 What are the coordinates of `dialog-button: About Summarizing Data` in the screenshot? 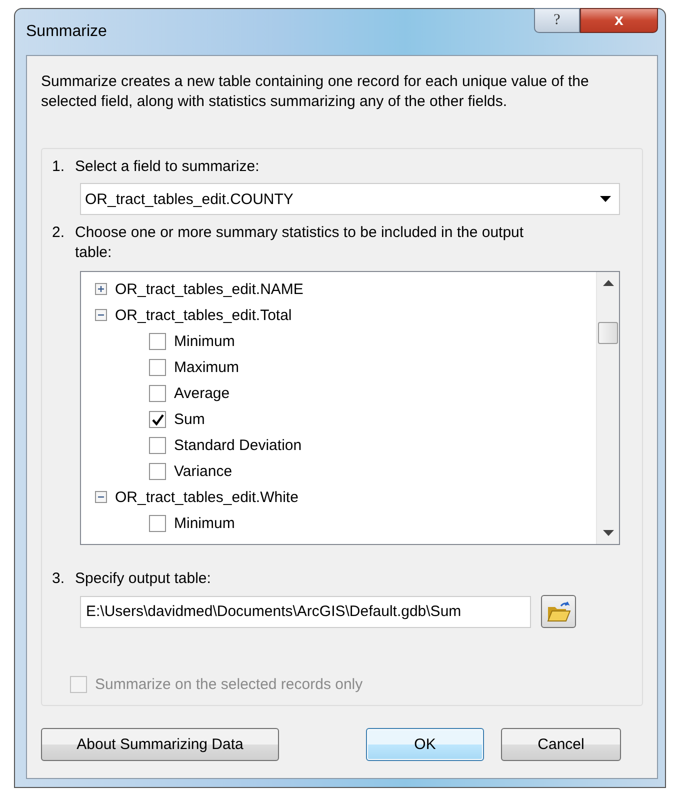 It's located at (160, 744).